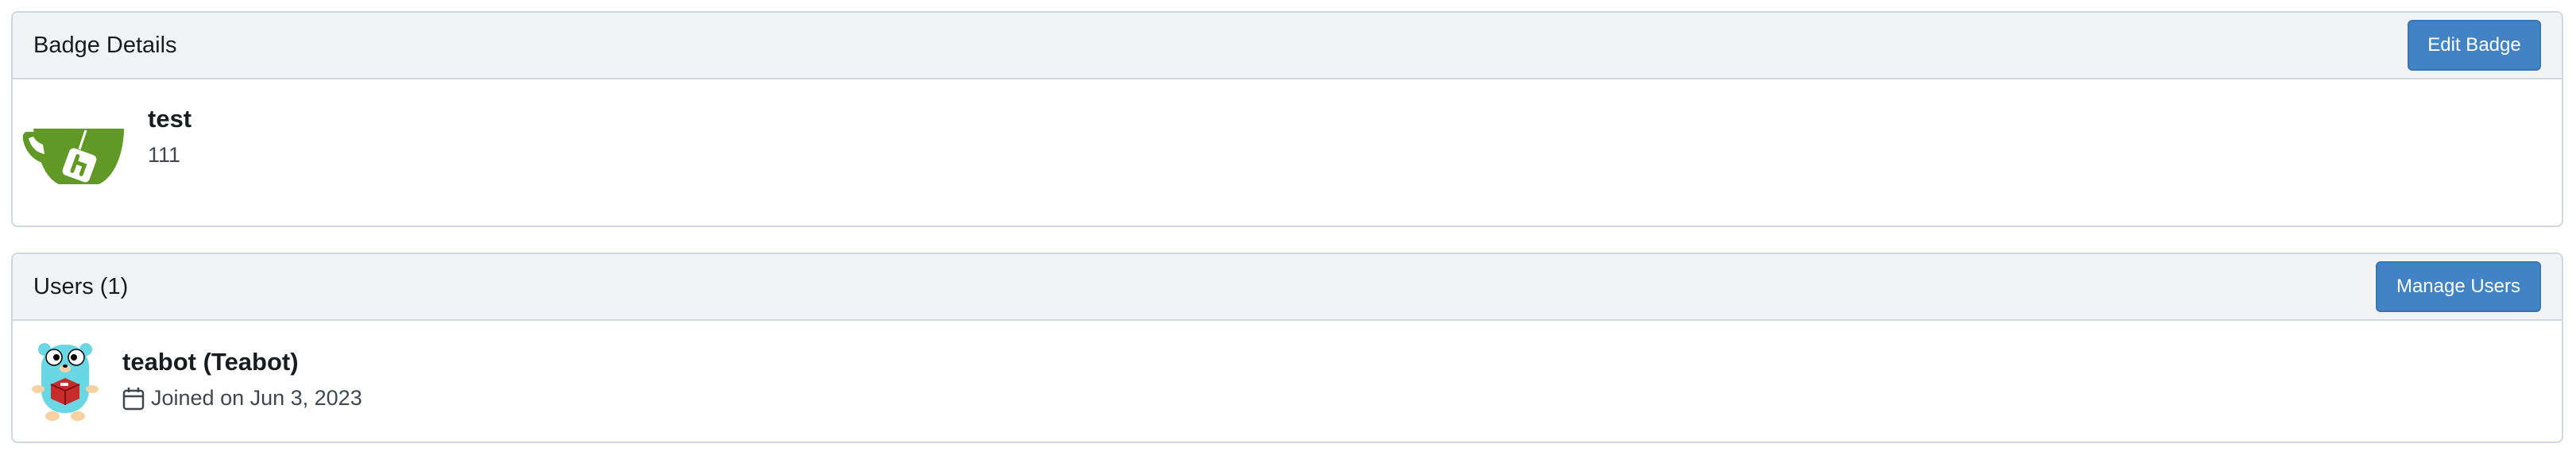 This screenshot has height=459, width=2576. I want to click on badge-image-icon, so click(73, 156).